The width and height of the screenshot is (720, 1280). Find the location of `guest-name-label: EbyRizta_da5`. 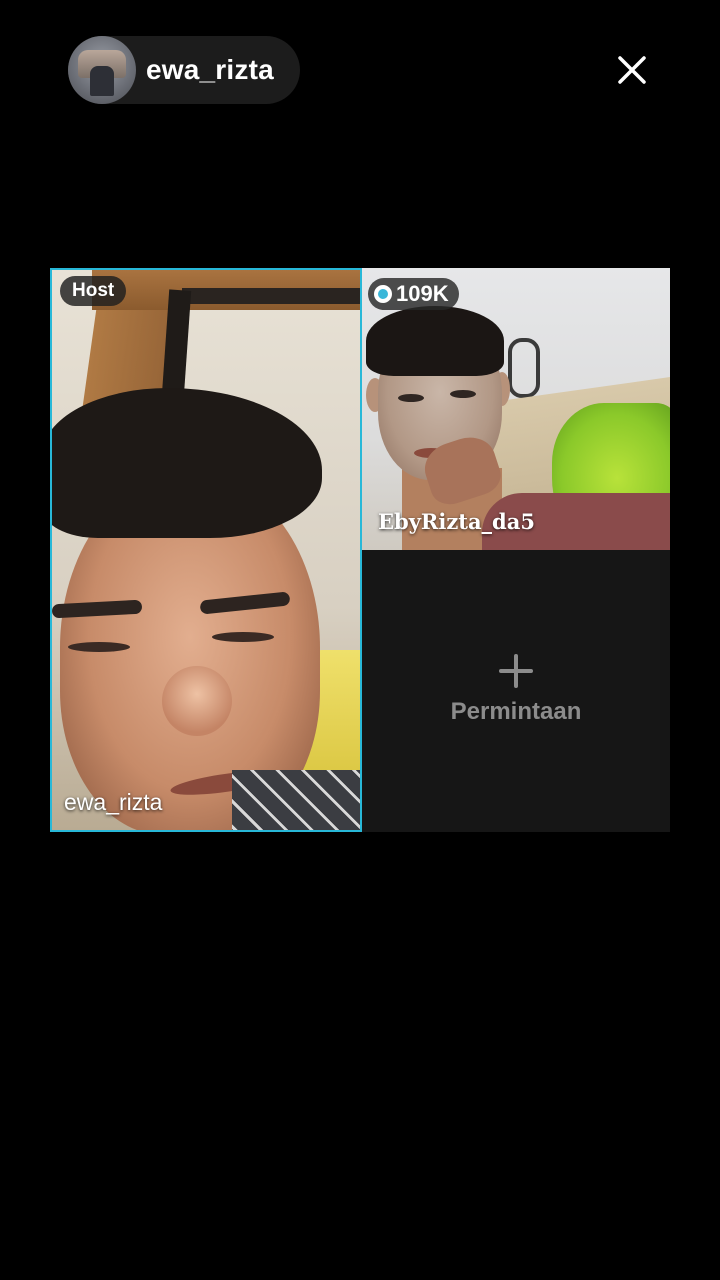

guest-name-label: EbyRizta_da5 is located at coordinates (456, 521).